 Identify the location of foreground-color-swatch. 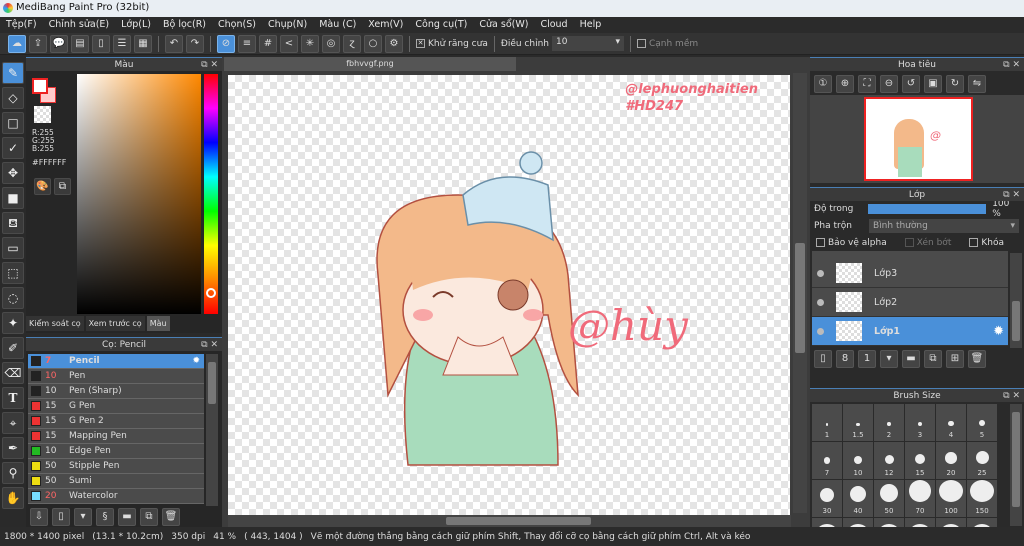
(40, 86).